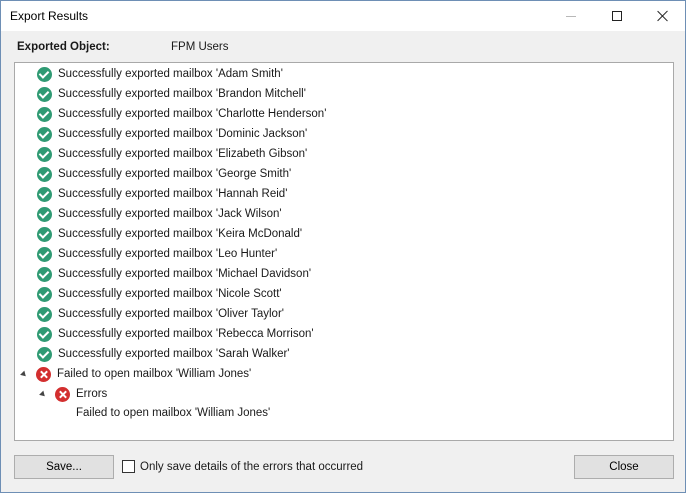  What do you see at coordinates (49, 16) in the screenshot?
I see `window-title: Export Results` at bounding box center [49, 16].